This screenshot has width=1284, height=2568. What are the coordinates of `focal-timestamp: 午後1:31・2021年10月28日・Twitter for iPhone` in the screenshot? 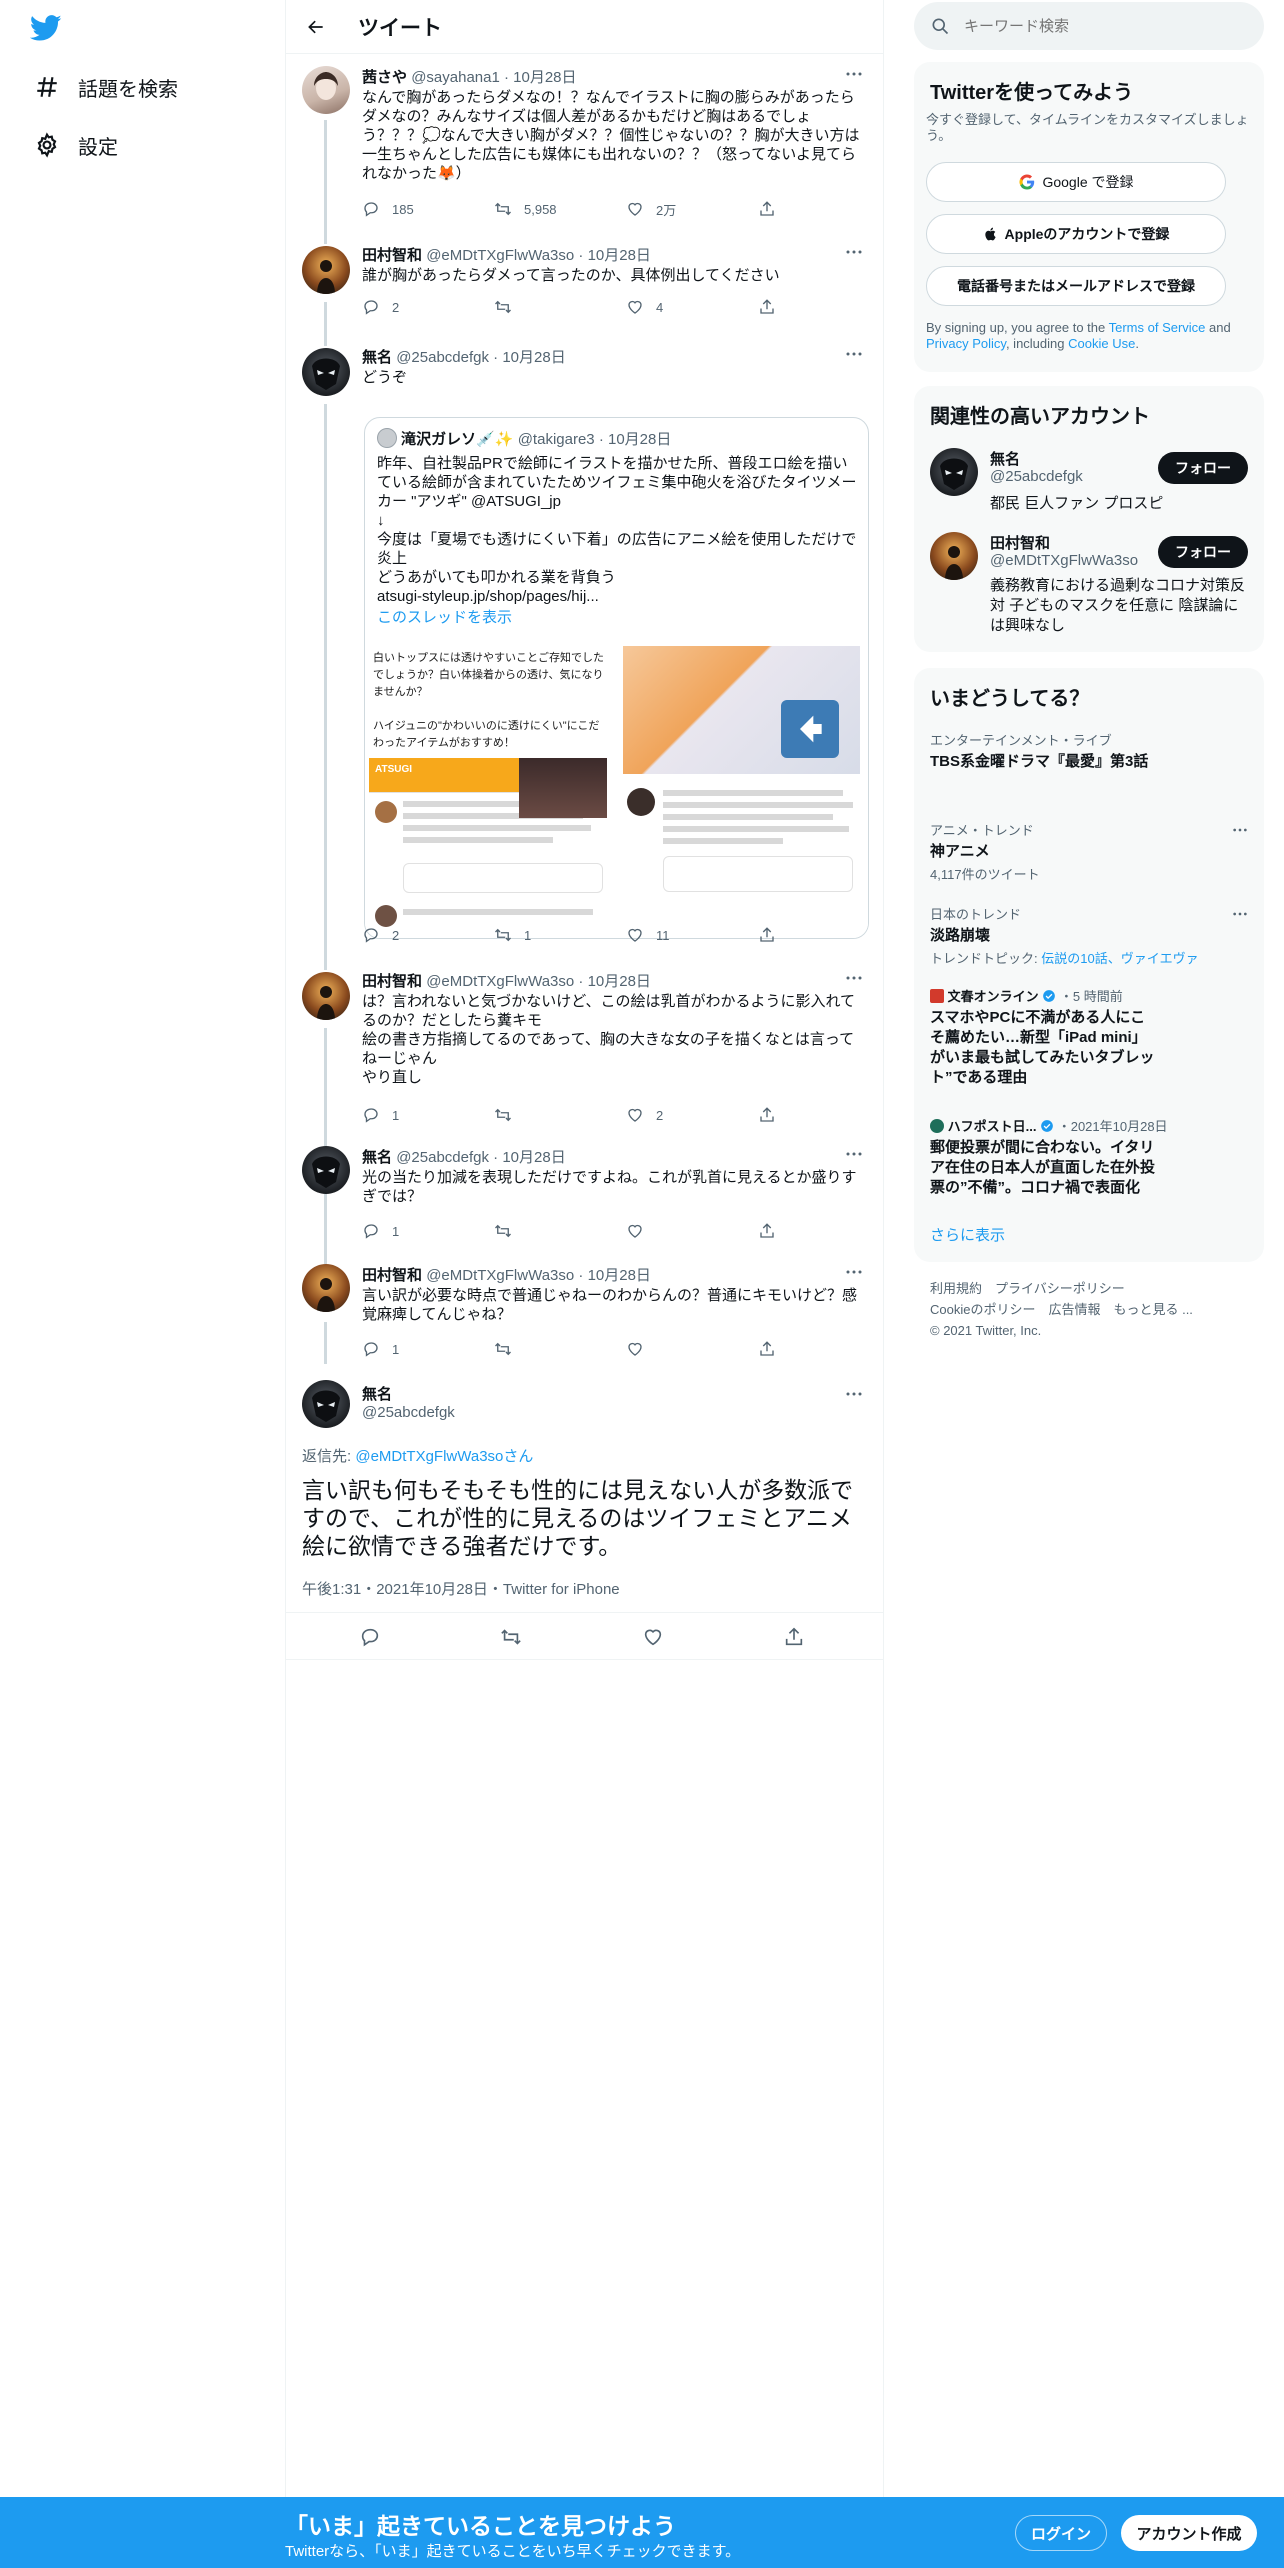 It's located at (461, 1588).